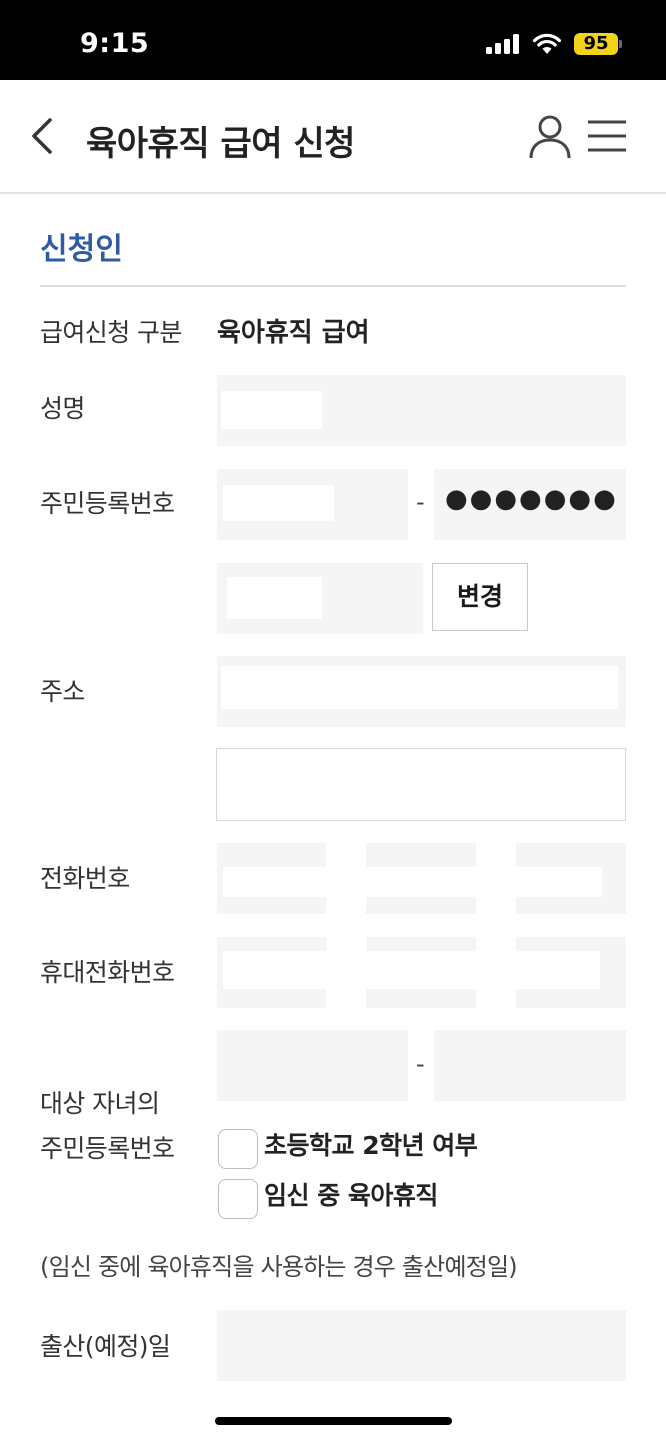 Image resolution: width=666 pixels, height=1440 pixels. What do you see at coordinates (105, 1346) in the screenshot?
I see `due-date-label: 출산(예정)일` at bounding box center [105, 1346].